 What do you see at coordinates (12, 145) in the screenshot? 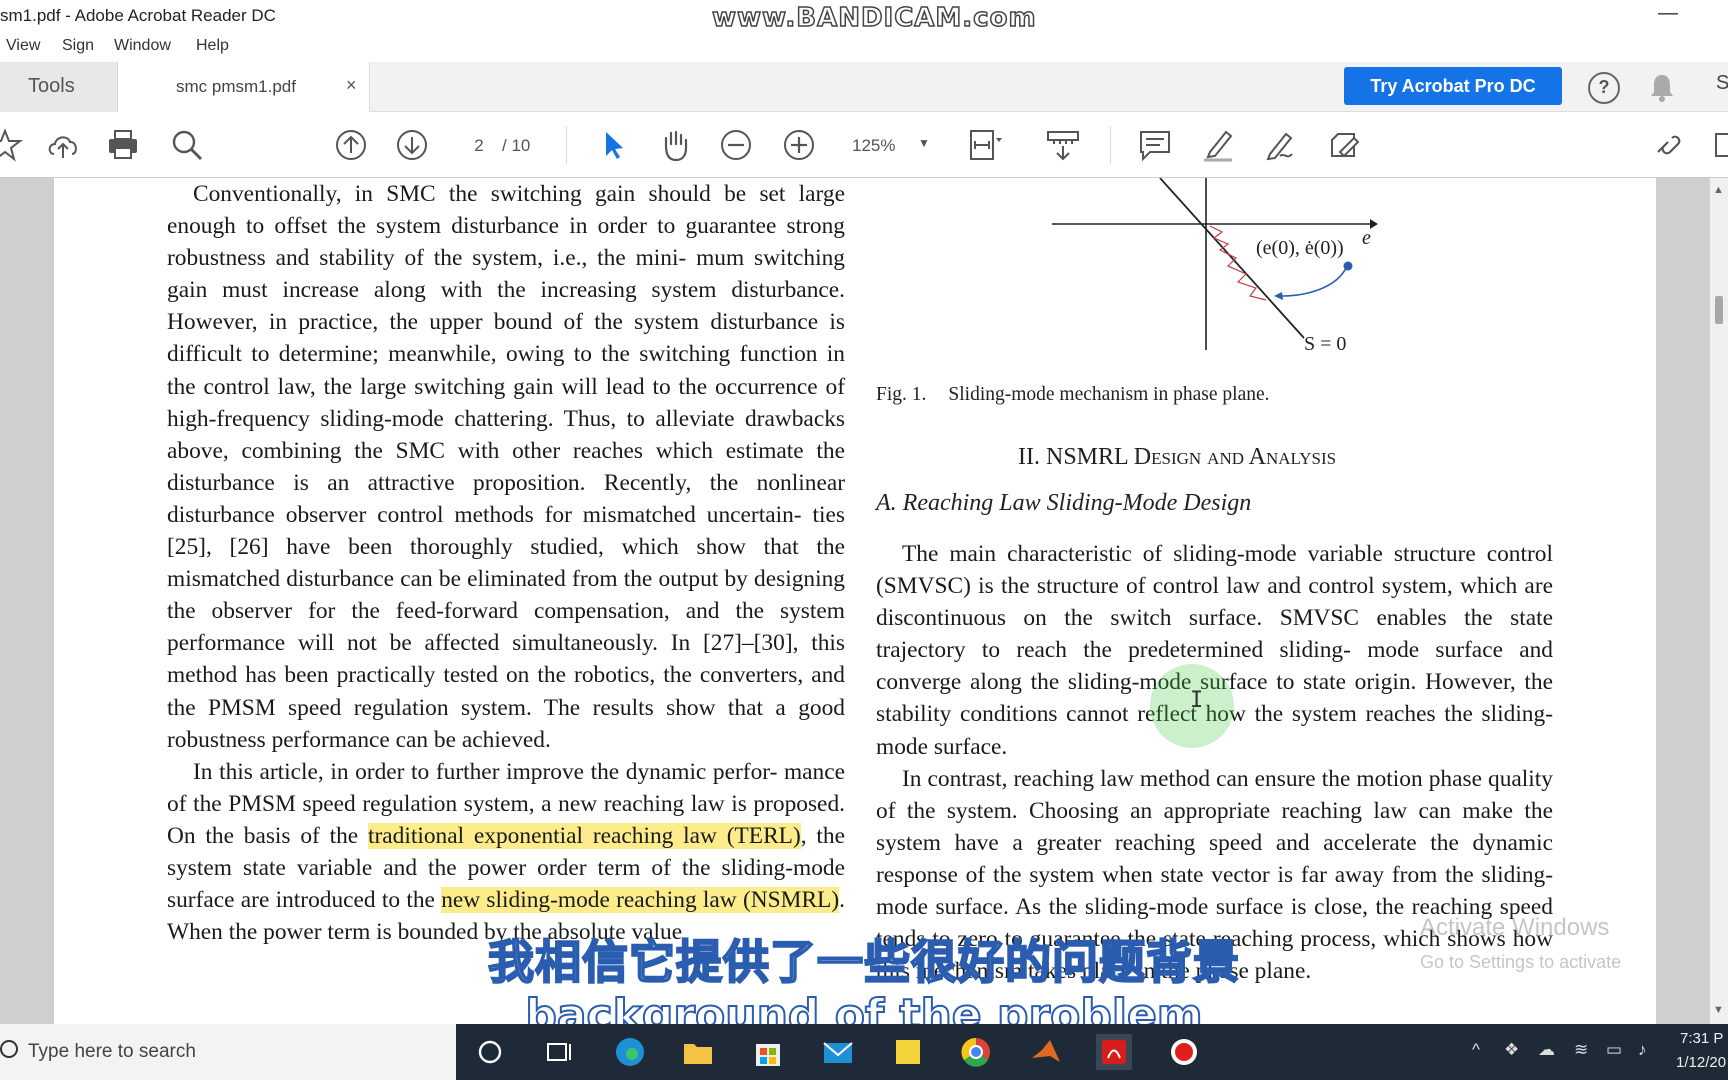
I see `bookmark-star-icon` at bounding box center [12, 145].